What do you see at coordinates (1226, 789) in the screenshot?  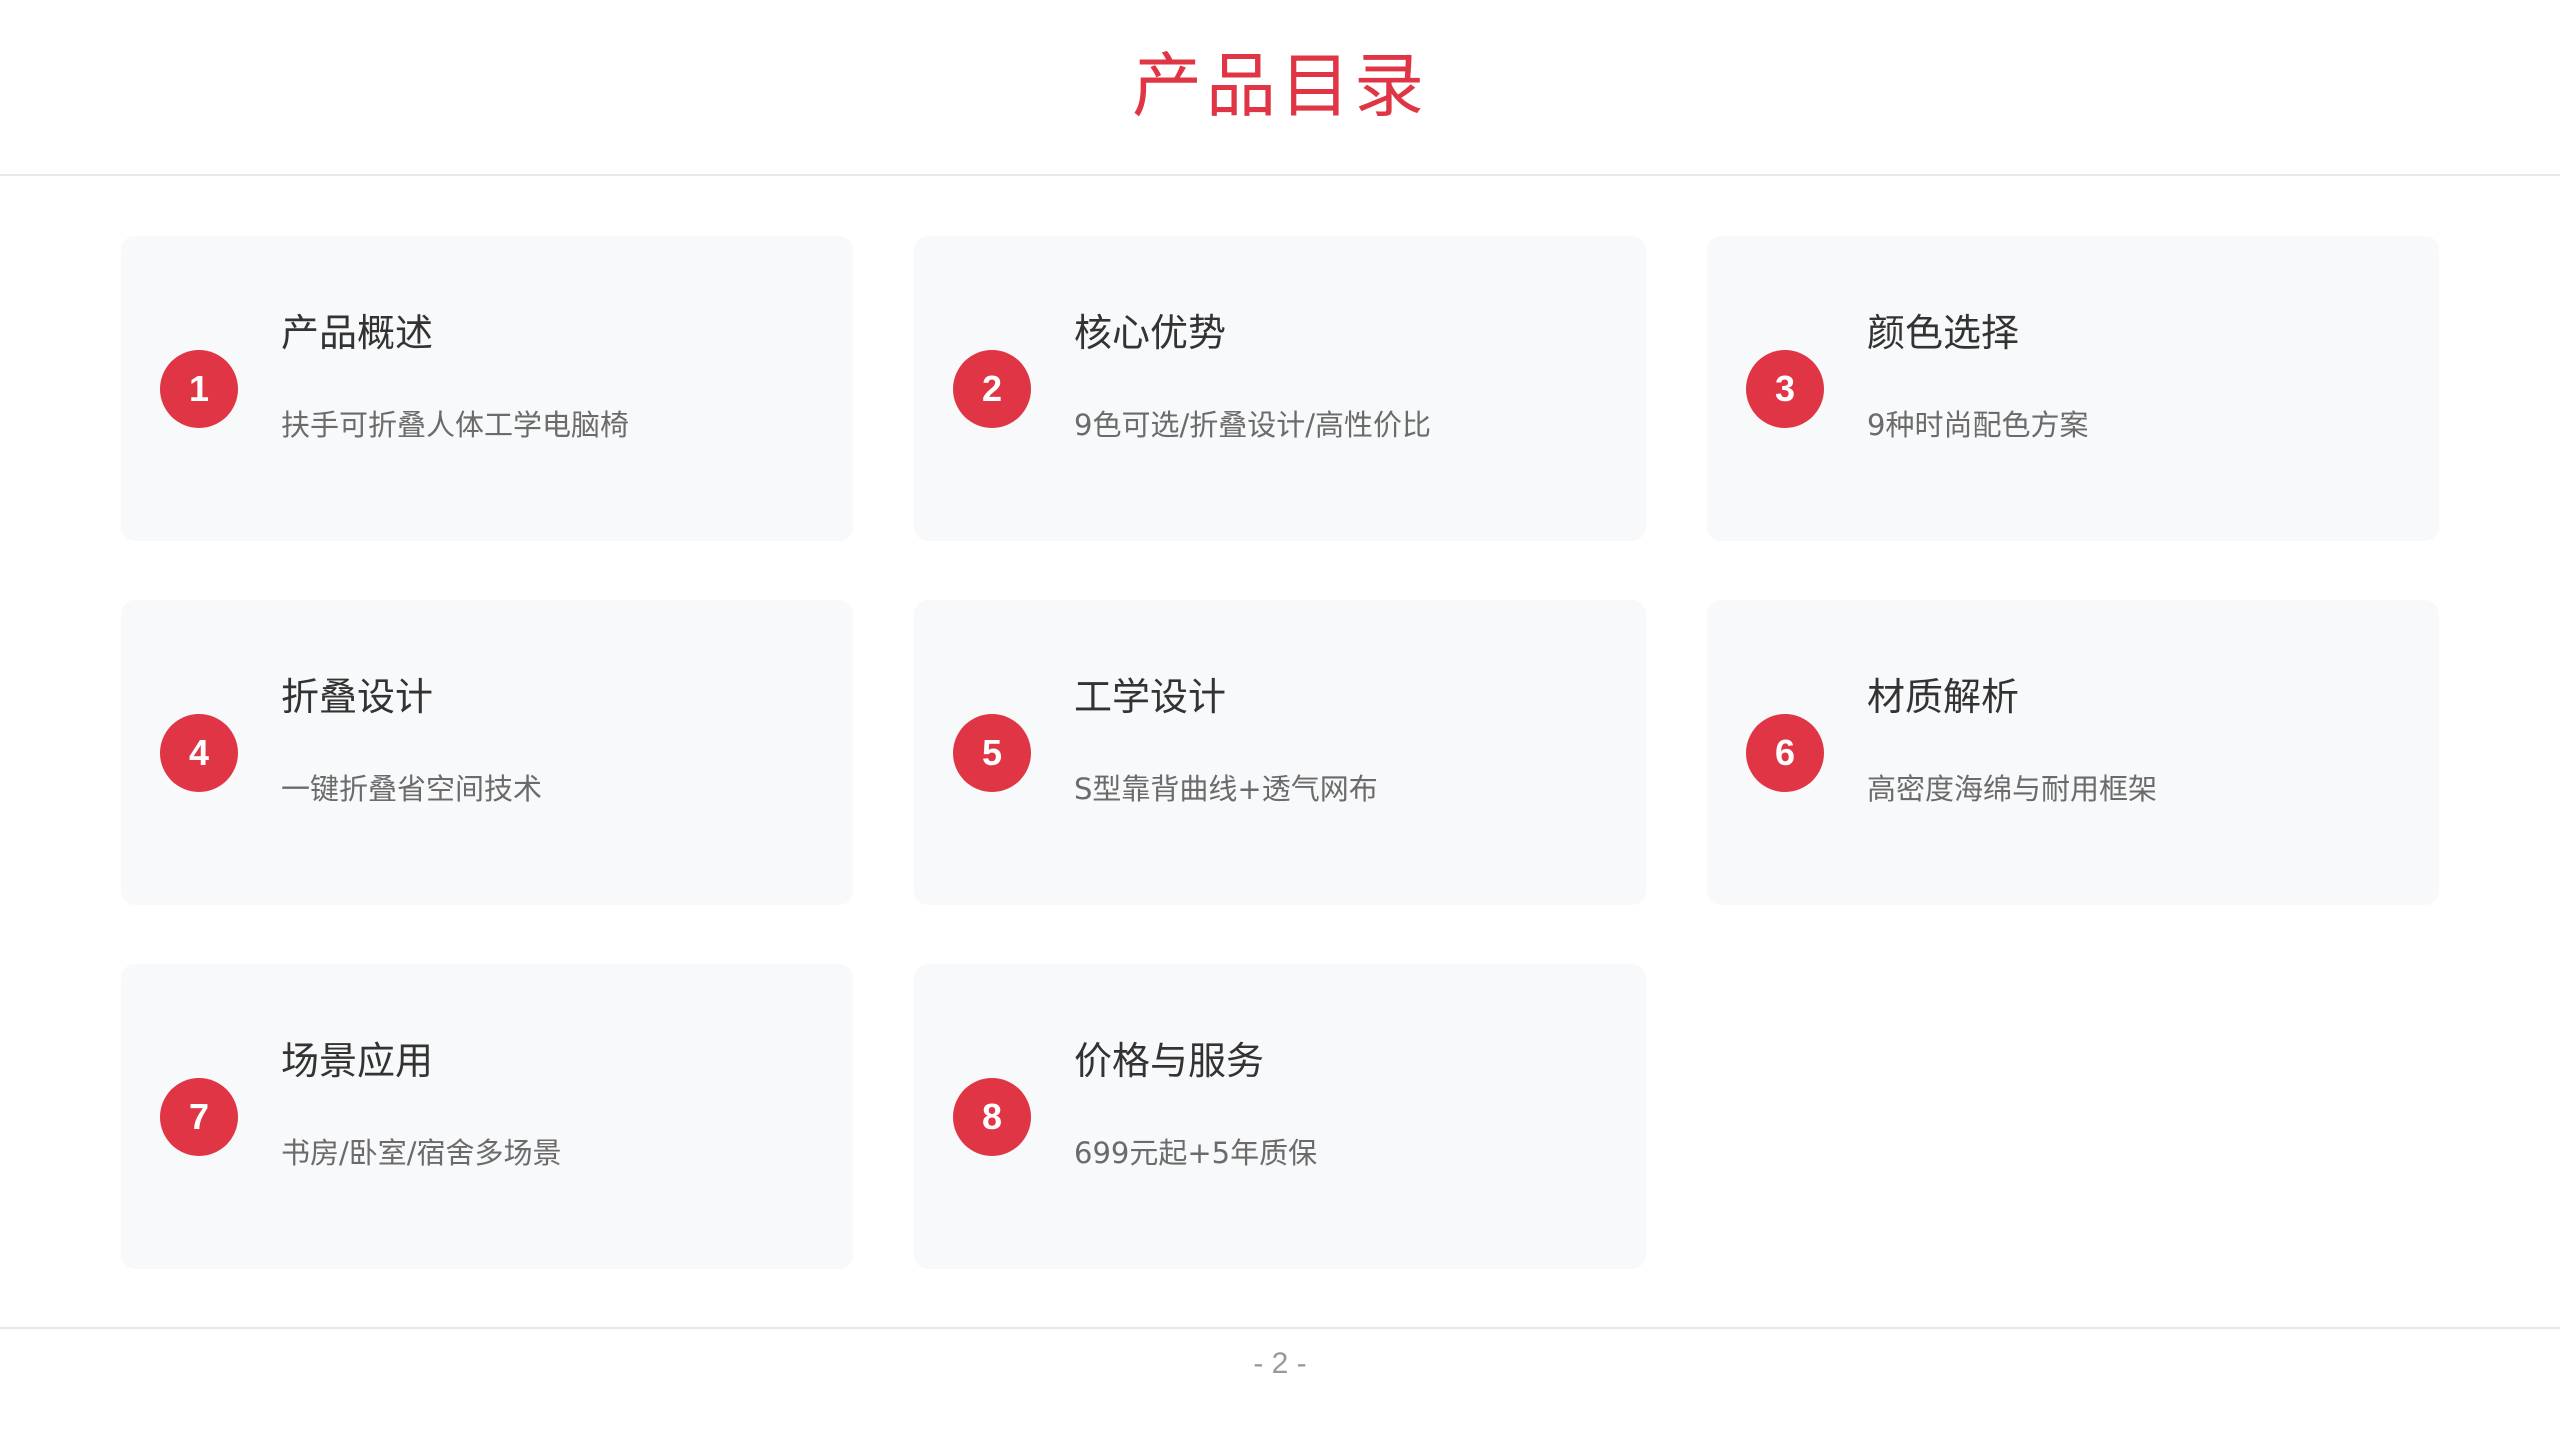 I see `card-description: S型靠背曲线+透气网布` at bounding box center [1226, 789].